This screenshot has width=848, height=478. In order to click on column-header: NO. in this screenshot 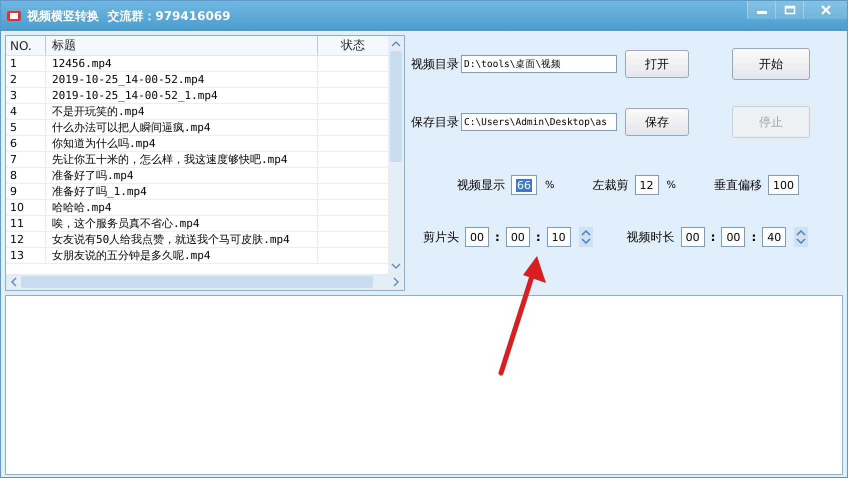, I will do `click(26, 45)`.